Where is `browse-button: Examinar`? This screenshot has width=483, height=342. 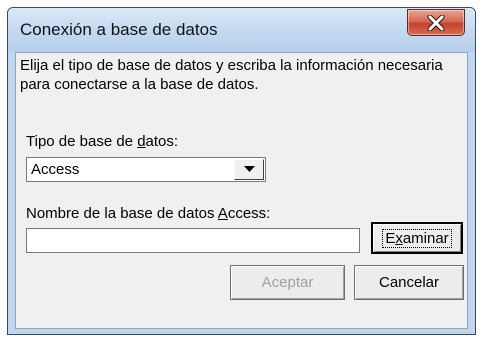 browse-button: Examinar is located at coordinates (417, 238).